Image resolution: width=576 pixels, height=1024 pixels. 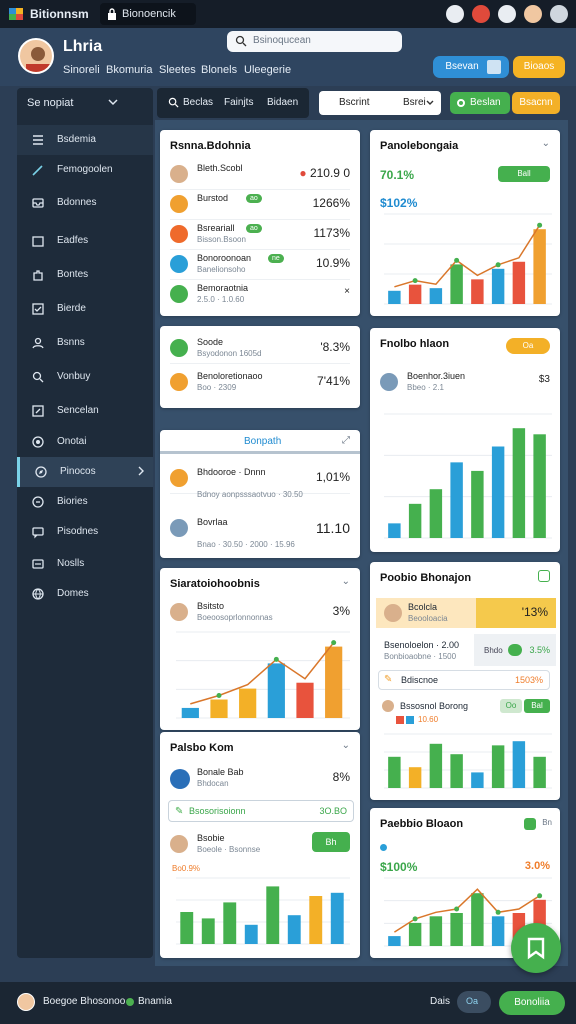 What do you see at coordinates (85, 241) in the screenshot?
I see `sidebar-item: Eadfes` at bounding box center [85, 241].